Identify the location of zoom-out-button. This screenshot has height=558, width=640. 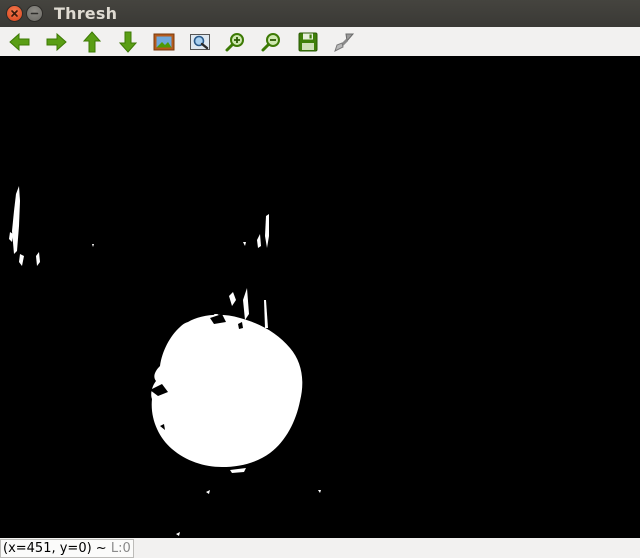
(272, 42).